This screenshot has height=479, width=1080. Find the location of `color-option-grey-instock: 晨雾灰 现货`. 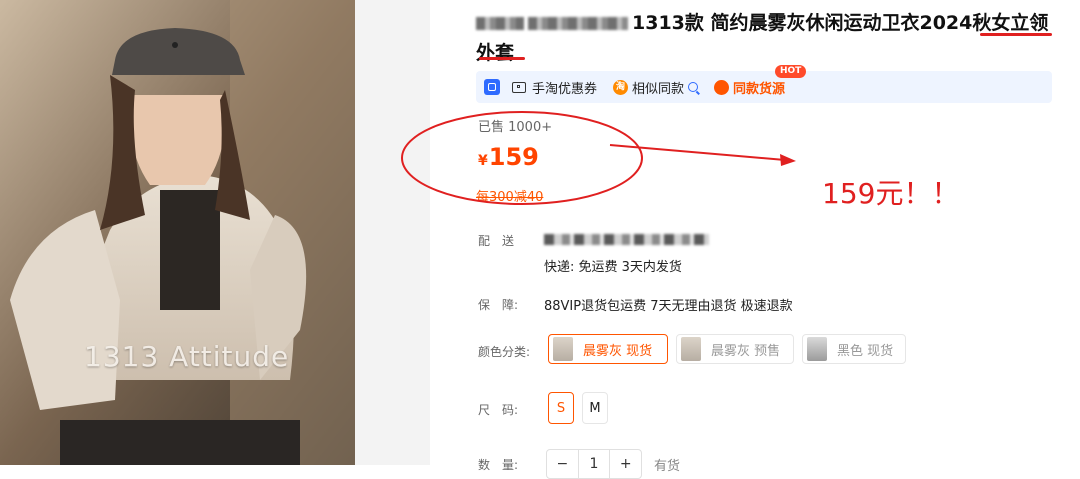

color-option-grey-instock: 晨雾灰 现货 is located at coordinates (608, 349).